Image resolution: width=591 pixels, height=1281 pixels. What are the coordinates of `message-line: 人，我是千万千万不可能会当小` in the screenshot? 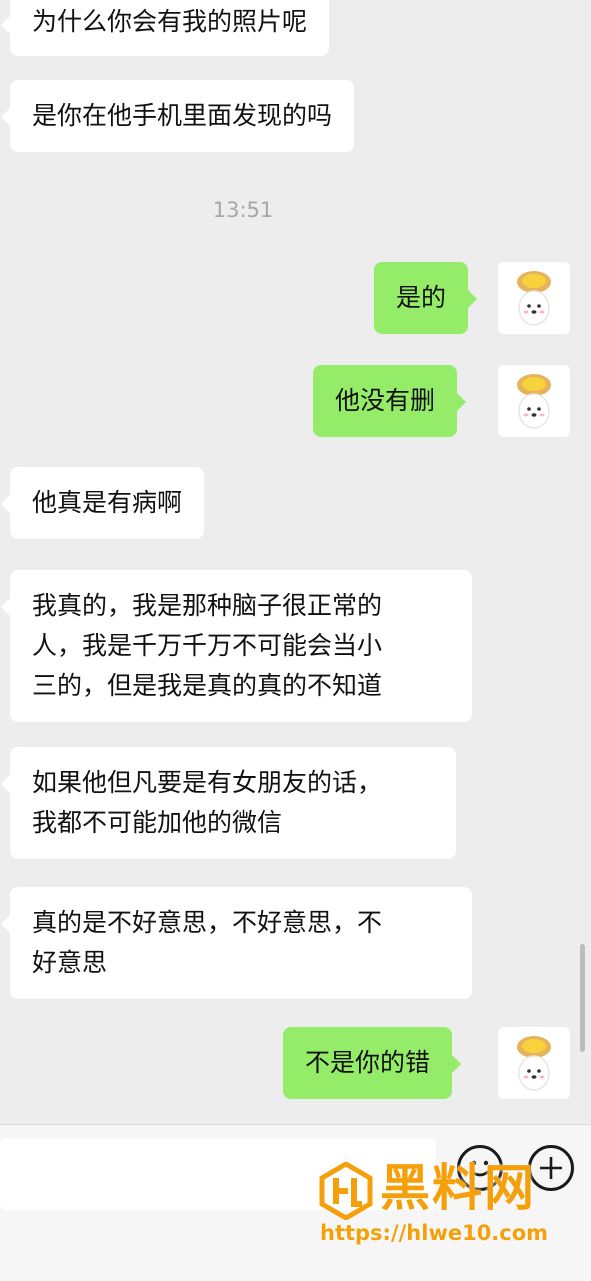 It's located at (207, 645).